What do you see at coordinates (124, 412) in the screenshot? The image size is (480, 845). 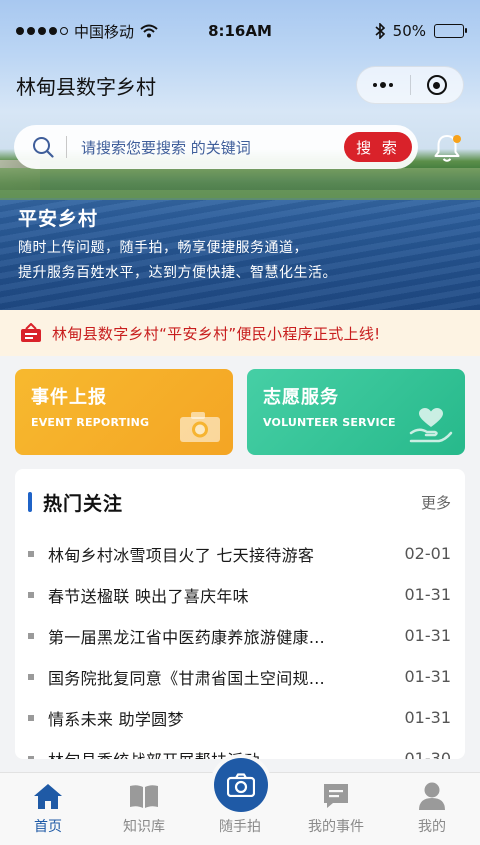 I see `event-reporting-card: 事件上报 EVENT REPORTING` at bounding box center [124, 412].